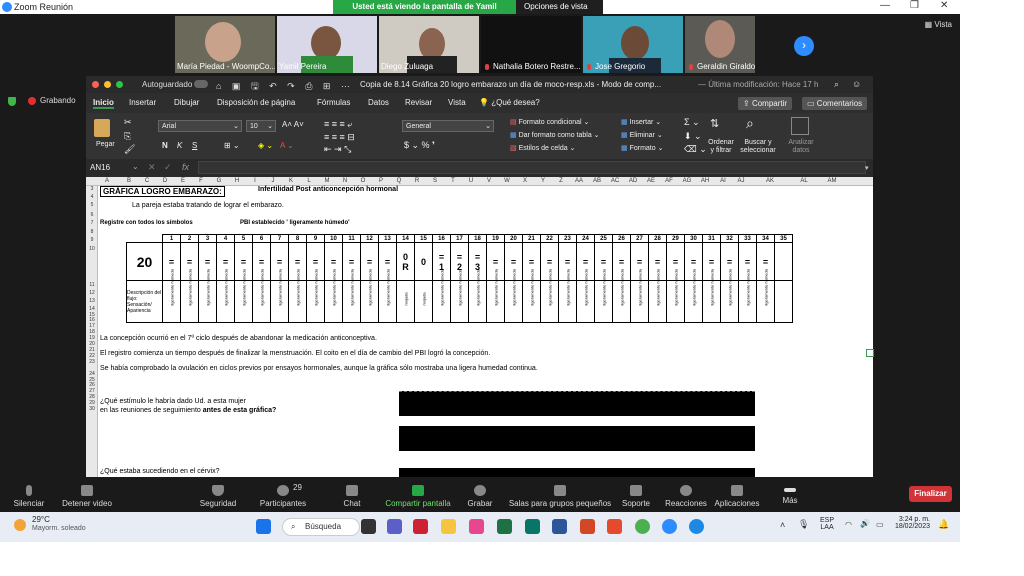  Describe the element at coordinates (41, 519) in the screenshot. I see `weather-temp: 29°C` at that location.